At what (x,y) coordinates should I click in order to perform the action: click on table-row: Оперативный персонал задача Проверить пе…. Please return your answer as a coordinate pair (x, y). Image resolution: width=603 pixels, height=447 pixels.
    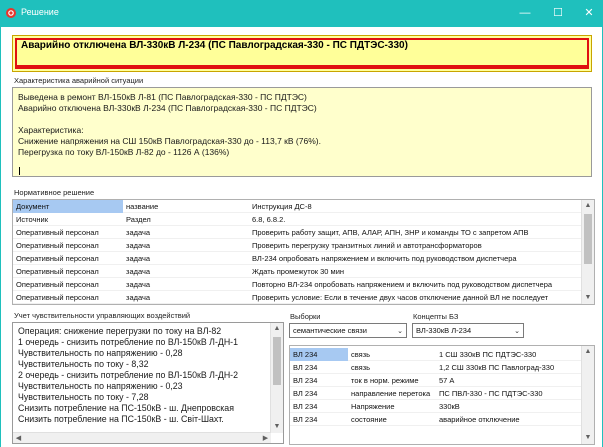
    Looking at the image, I should click on (297, 245).